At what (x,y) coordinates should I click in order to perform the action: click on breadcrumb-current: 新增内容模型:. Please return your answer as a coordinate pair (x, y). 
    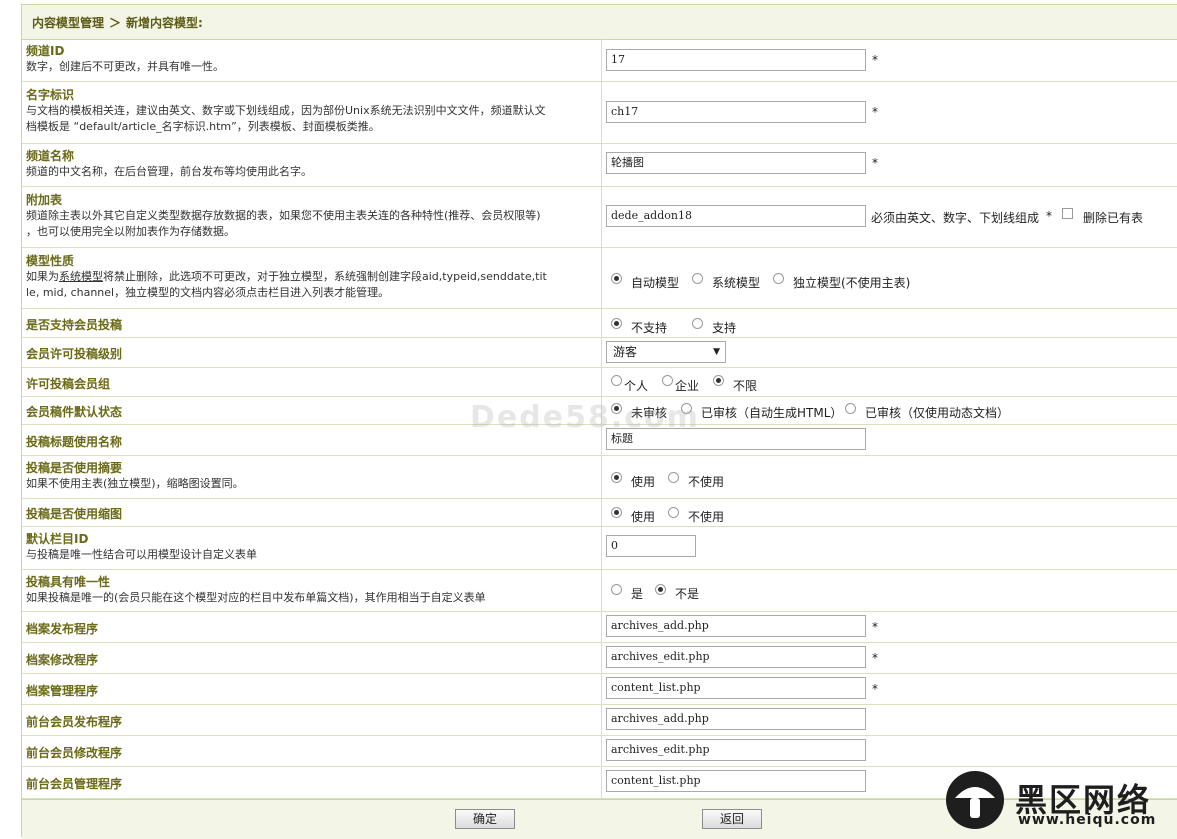
    Looking at the image, I should click on (164, 23).